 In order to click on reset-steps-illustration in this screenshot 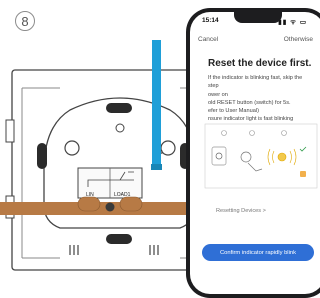, I will do `click(261, 156)`.